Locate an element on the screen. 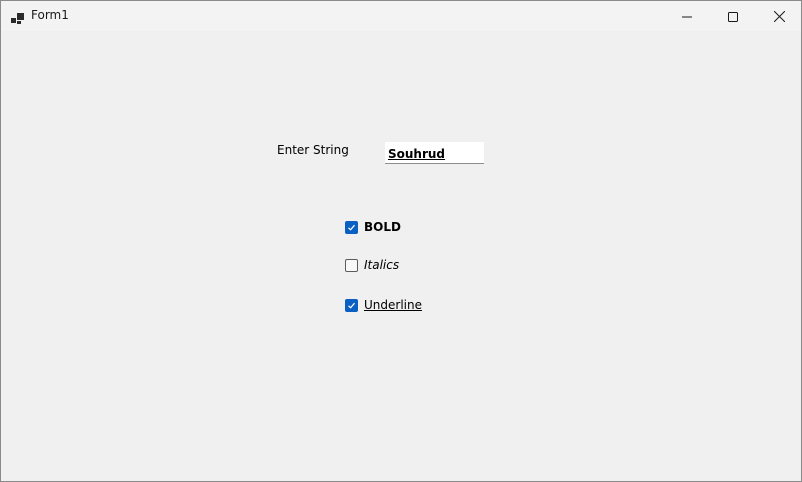  underline-checkbox-label: Underline is located at coordinates (393, 305).